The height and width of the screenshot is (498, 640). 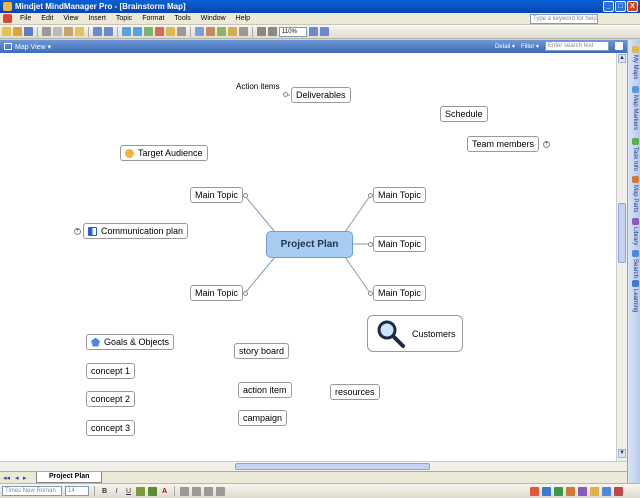 I want to click on floating-topic-schedule: Schedule, so click(x=464, y=114).